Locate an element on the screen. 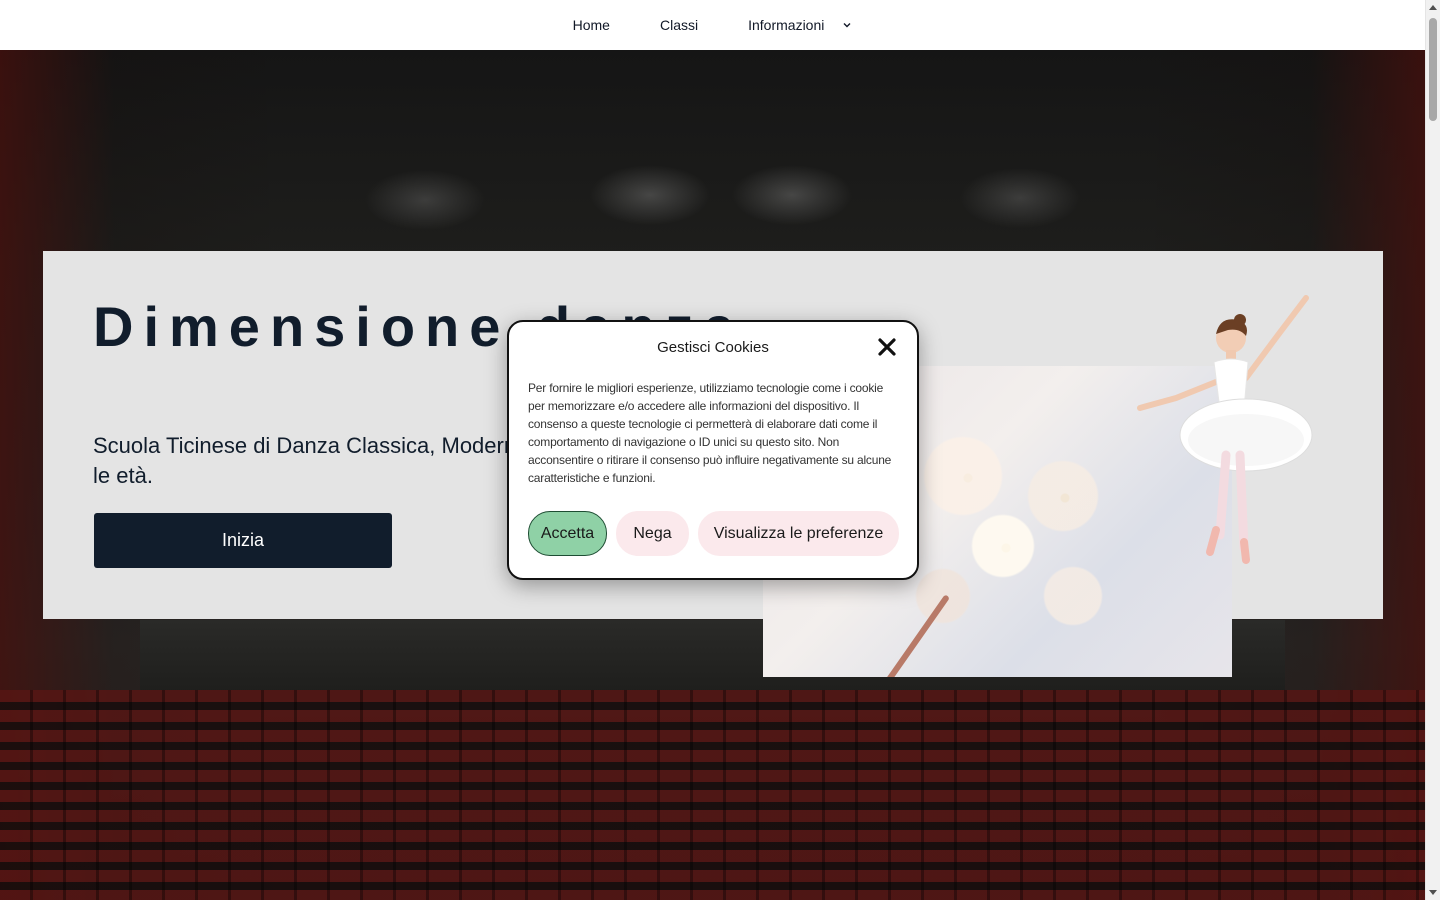 The image size is (1440, 900). nav-item-label: Home is located at coordinates (591, 25).